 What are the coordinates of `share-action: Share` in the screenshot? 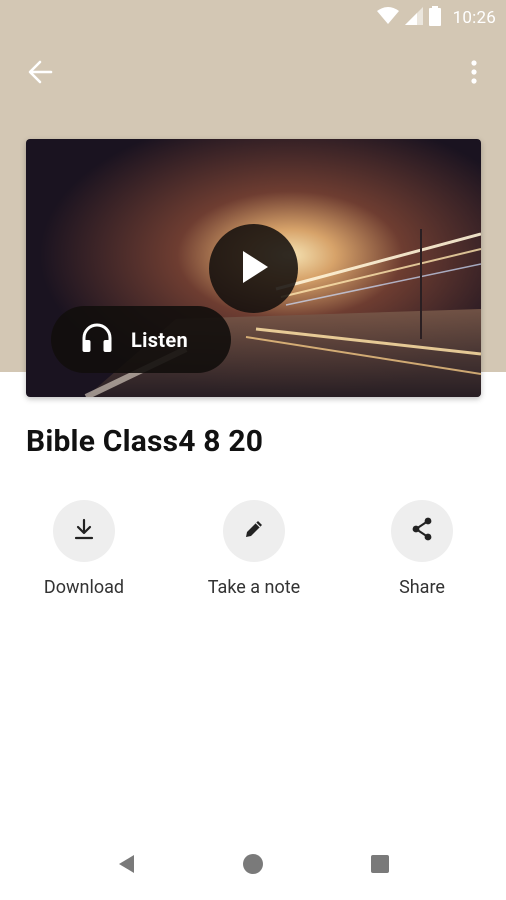 It's located at (422, 549).